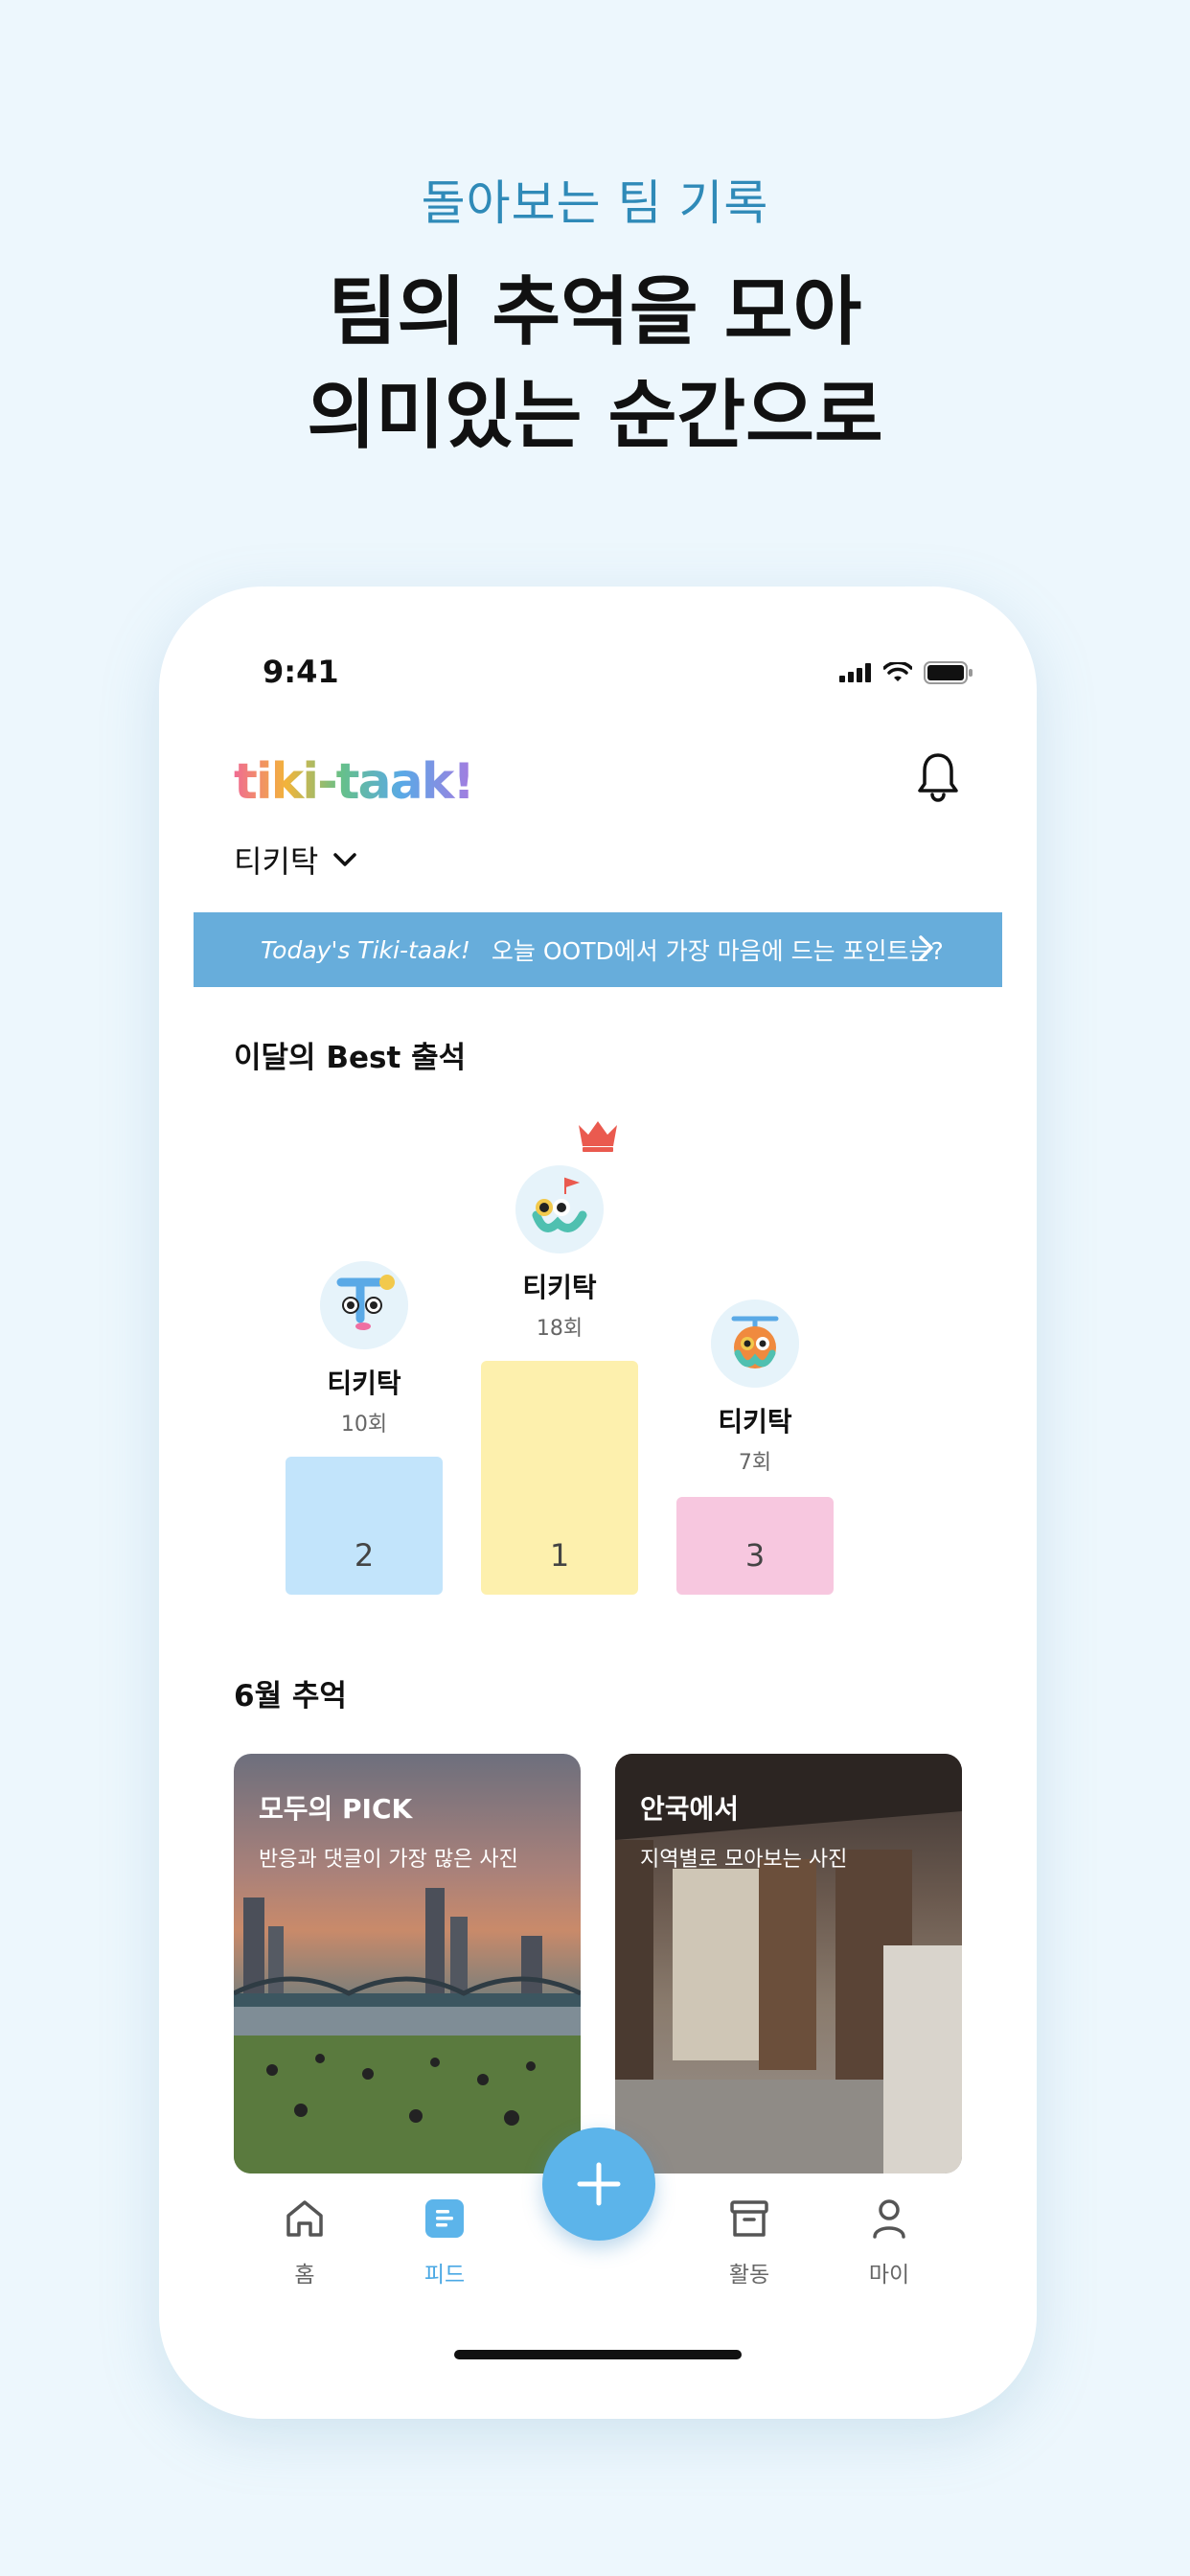 This screenshot has width=1190, height=2576. Describe the element at coordinates (336, 1809) in the screenshot. I see `memory-card-pick-title: 모두의 PICK` at that location.